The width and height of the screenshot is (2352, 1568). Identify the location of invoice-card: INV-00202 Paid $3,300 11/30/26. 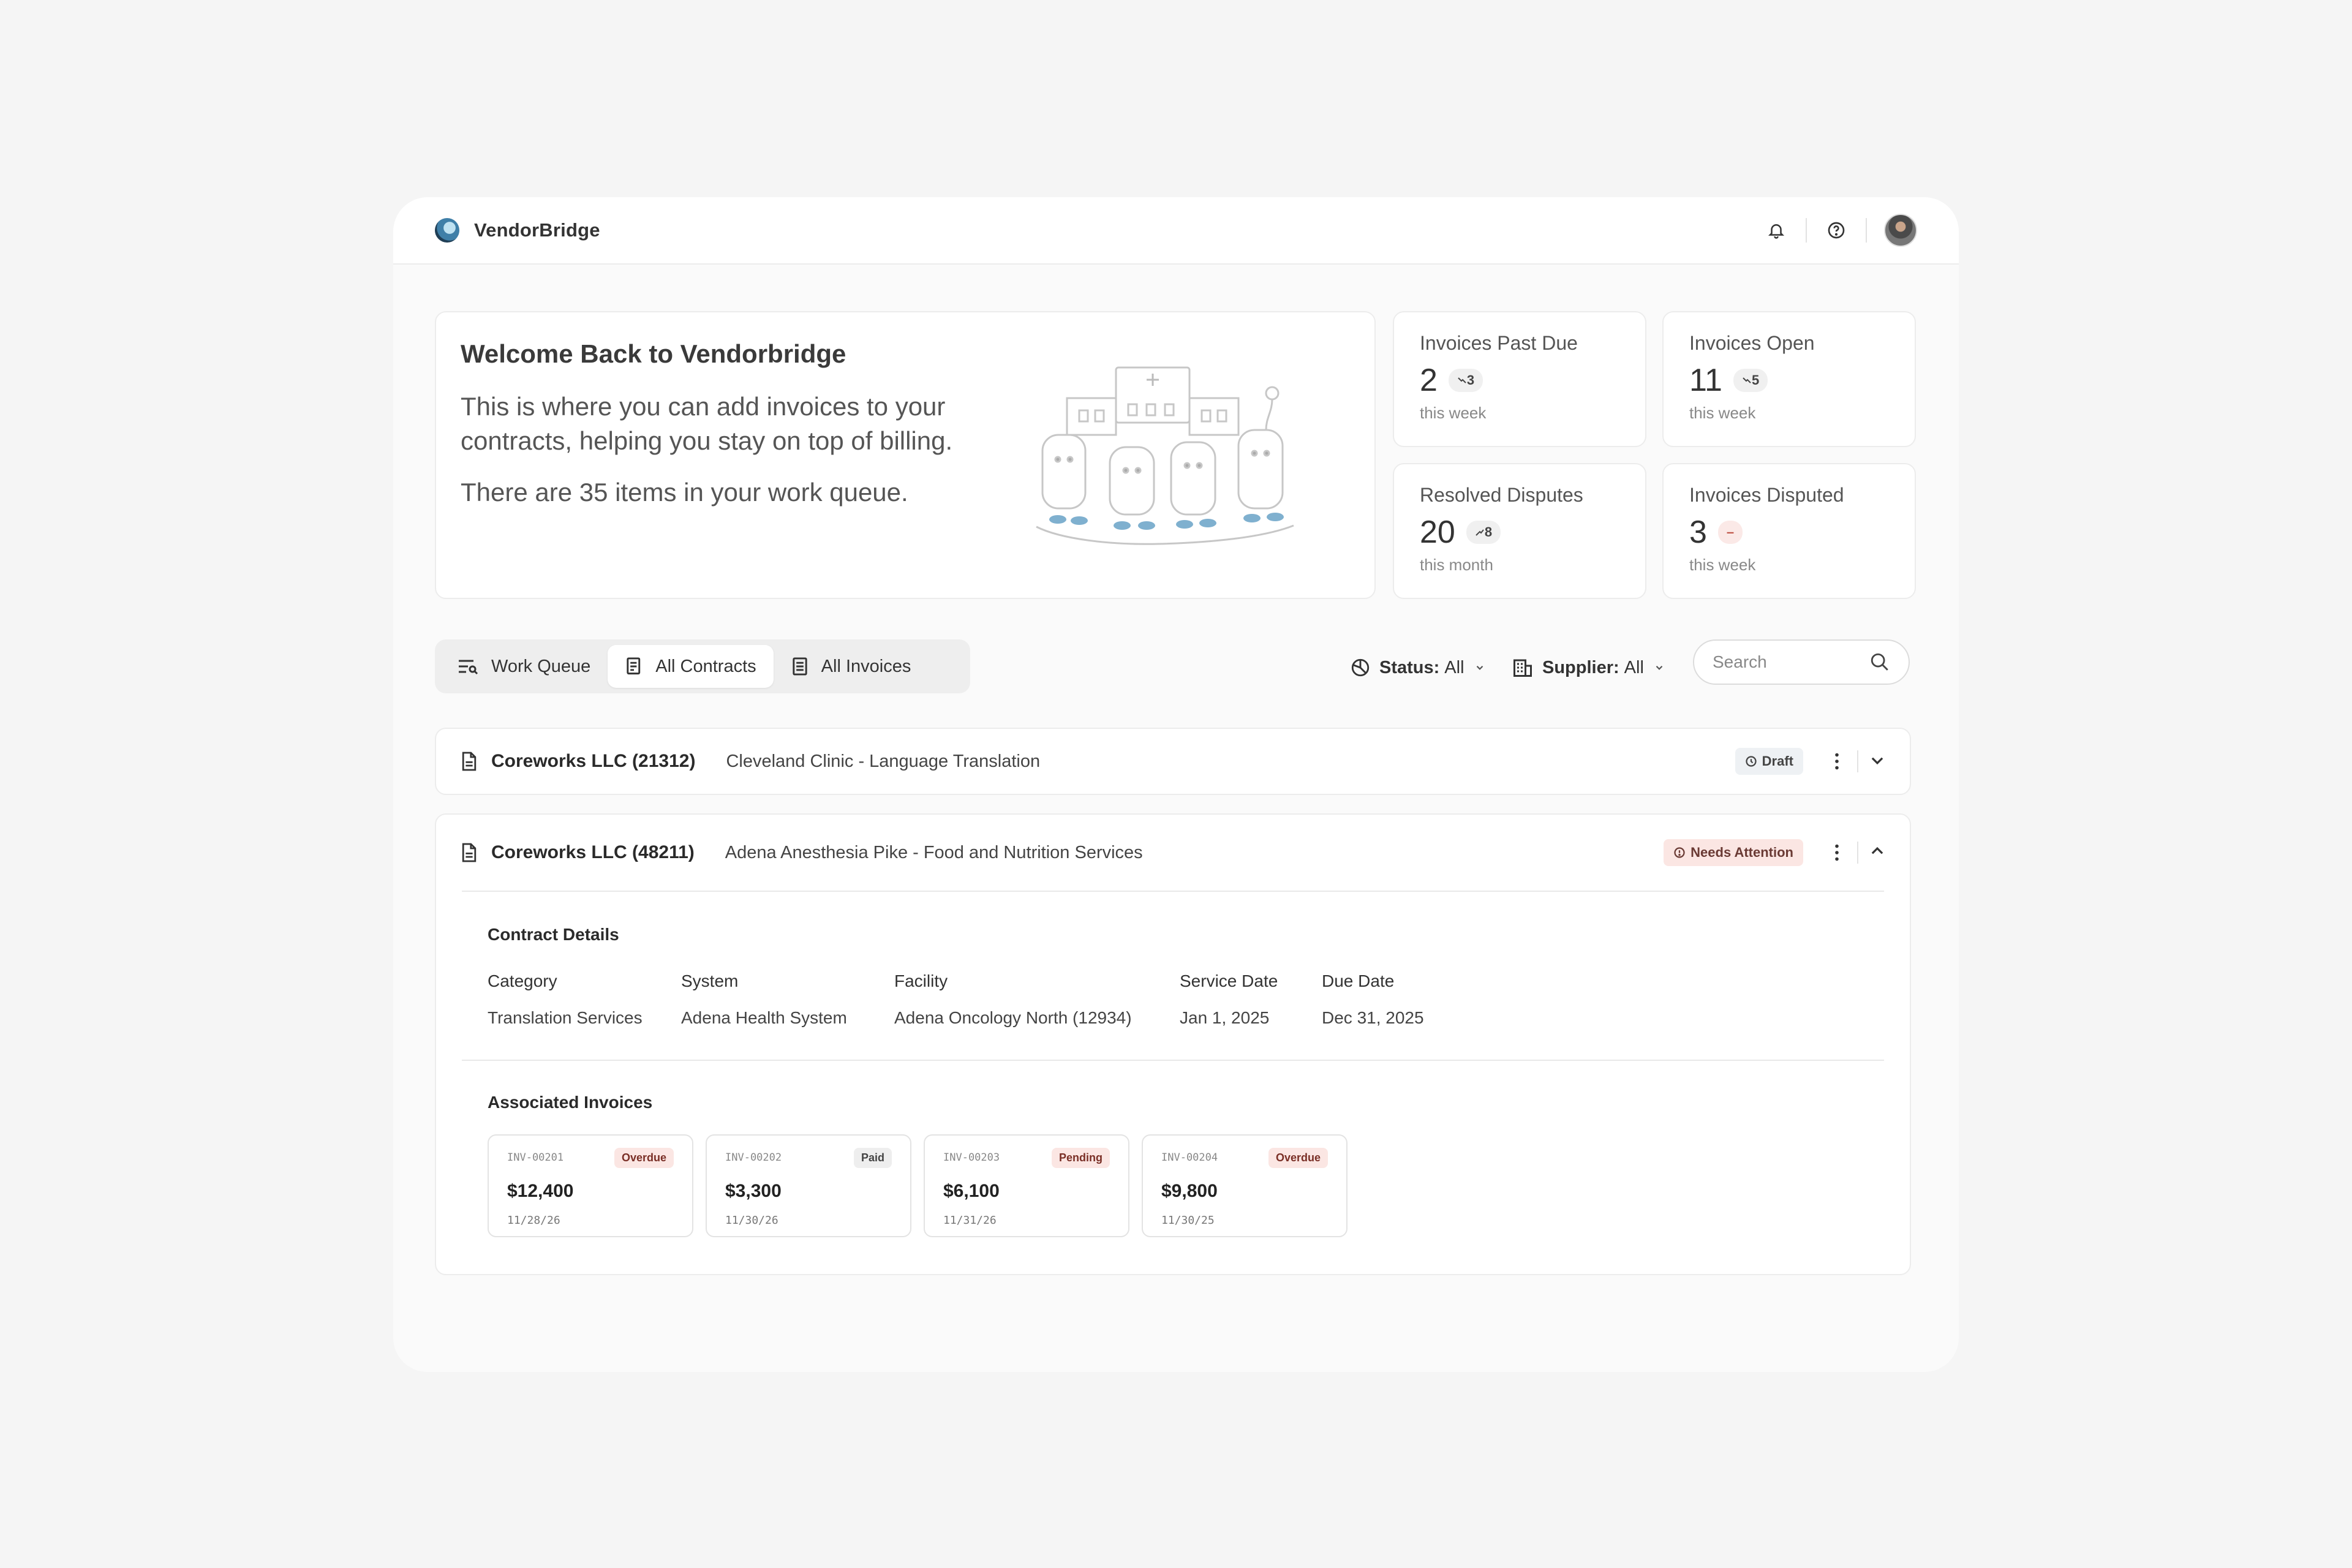
(809, 1186).